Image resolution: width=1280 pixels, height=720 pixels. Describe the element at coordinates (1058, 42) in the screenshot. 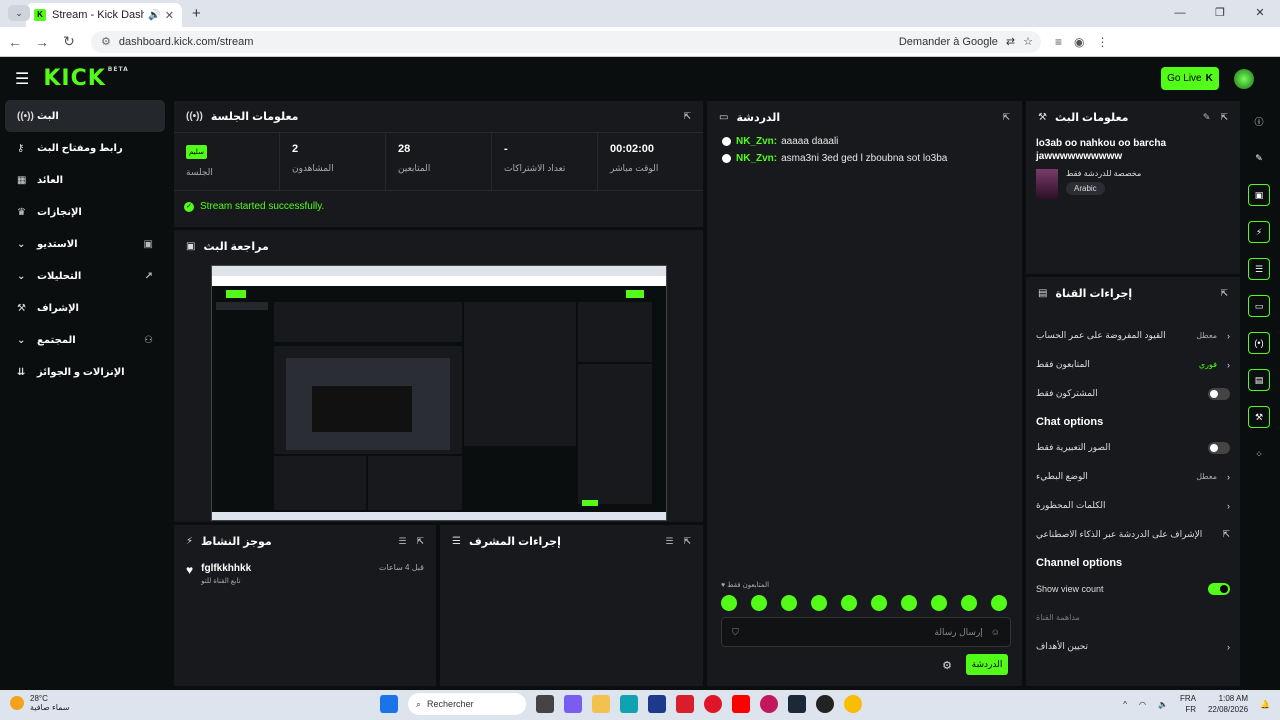

I see `reading-list-icon: ≡` at that location.